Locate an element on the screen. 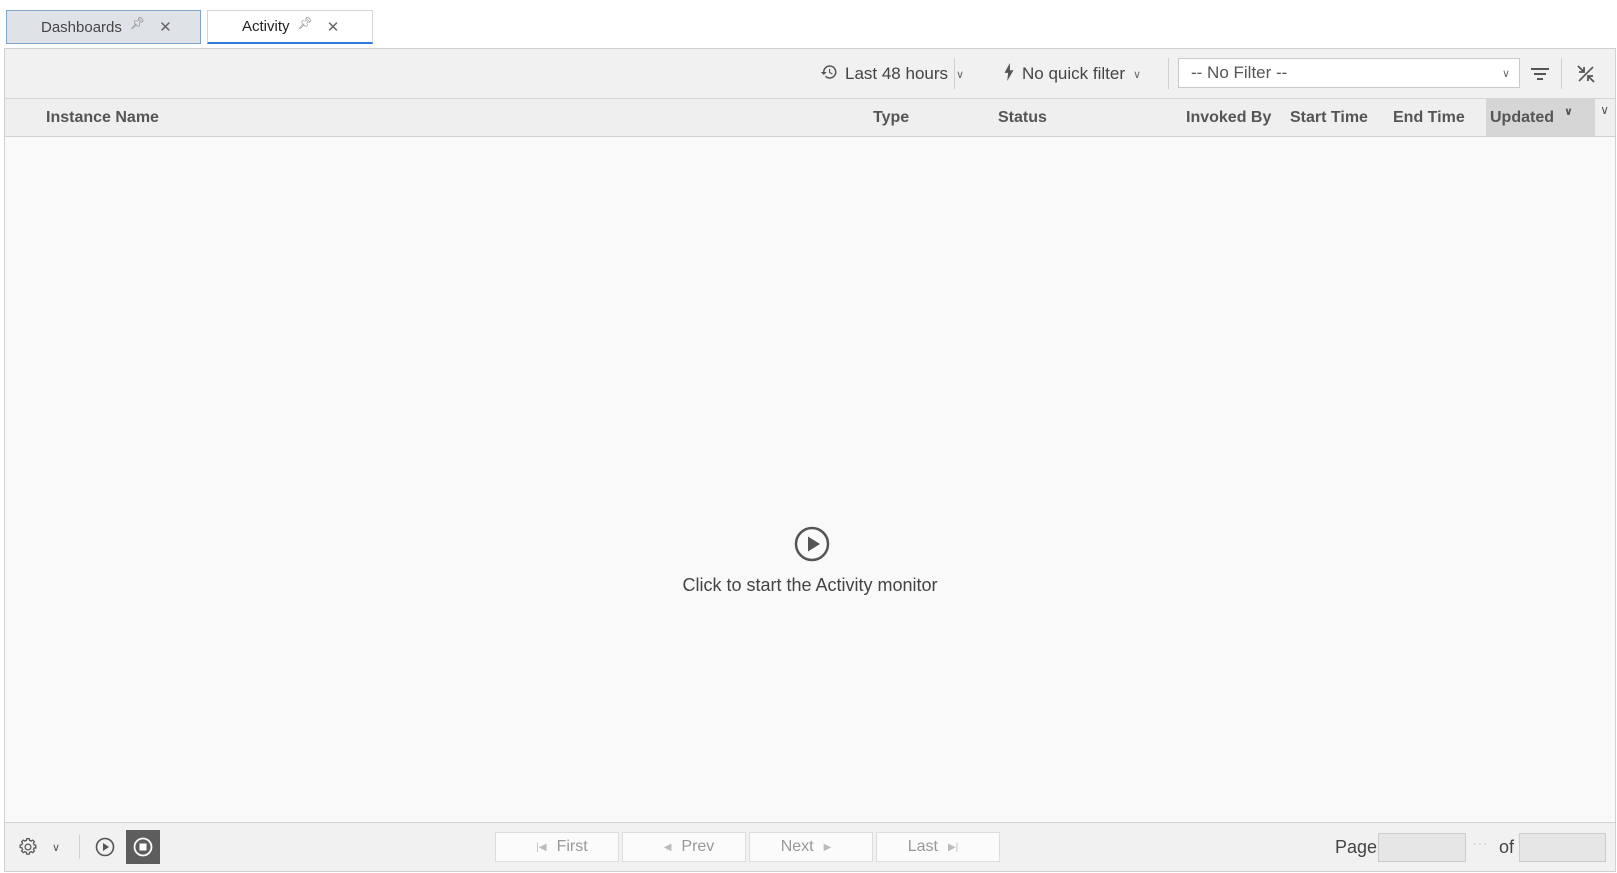 This screenshot has width=1617, height=873. first-page-button: |◀ First is located at coordinates (557, 847).